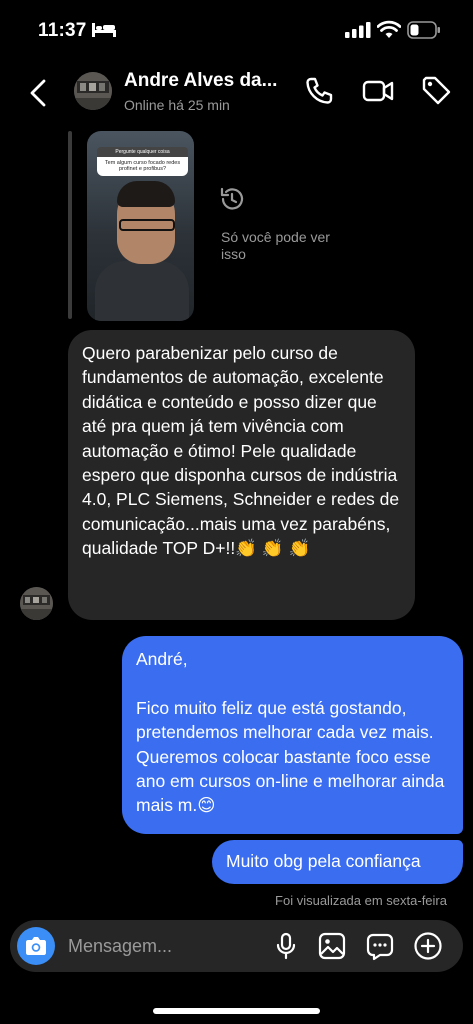 This screenshot has width=473, height=1024. I want to click on tag-button, so click(437, 91).